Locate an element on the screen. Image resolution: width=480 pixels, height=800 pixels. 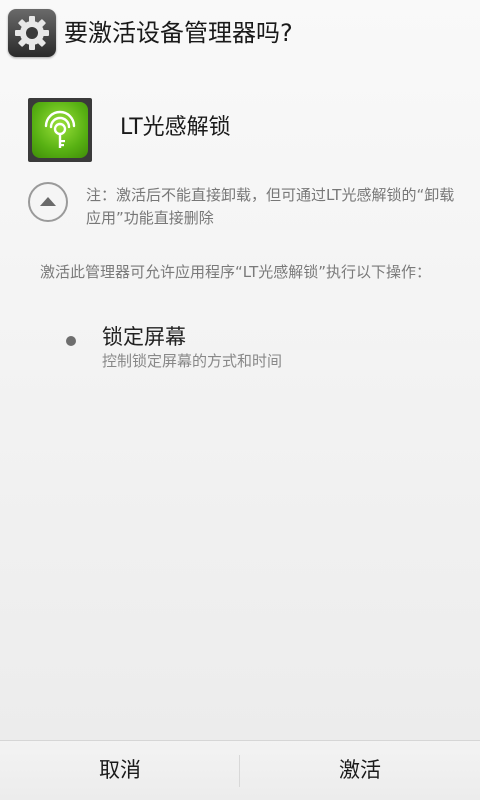
bullet-dot-icon is located at coordinates (71, 341).